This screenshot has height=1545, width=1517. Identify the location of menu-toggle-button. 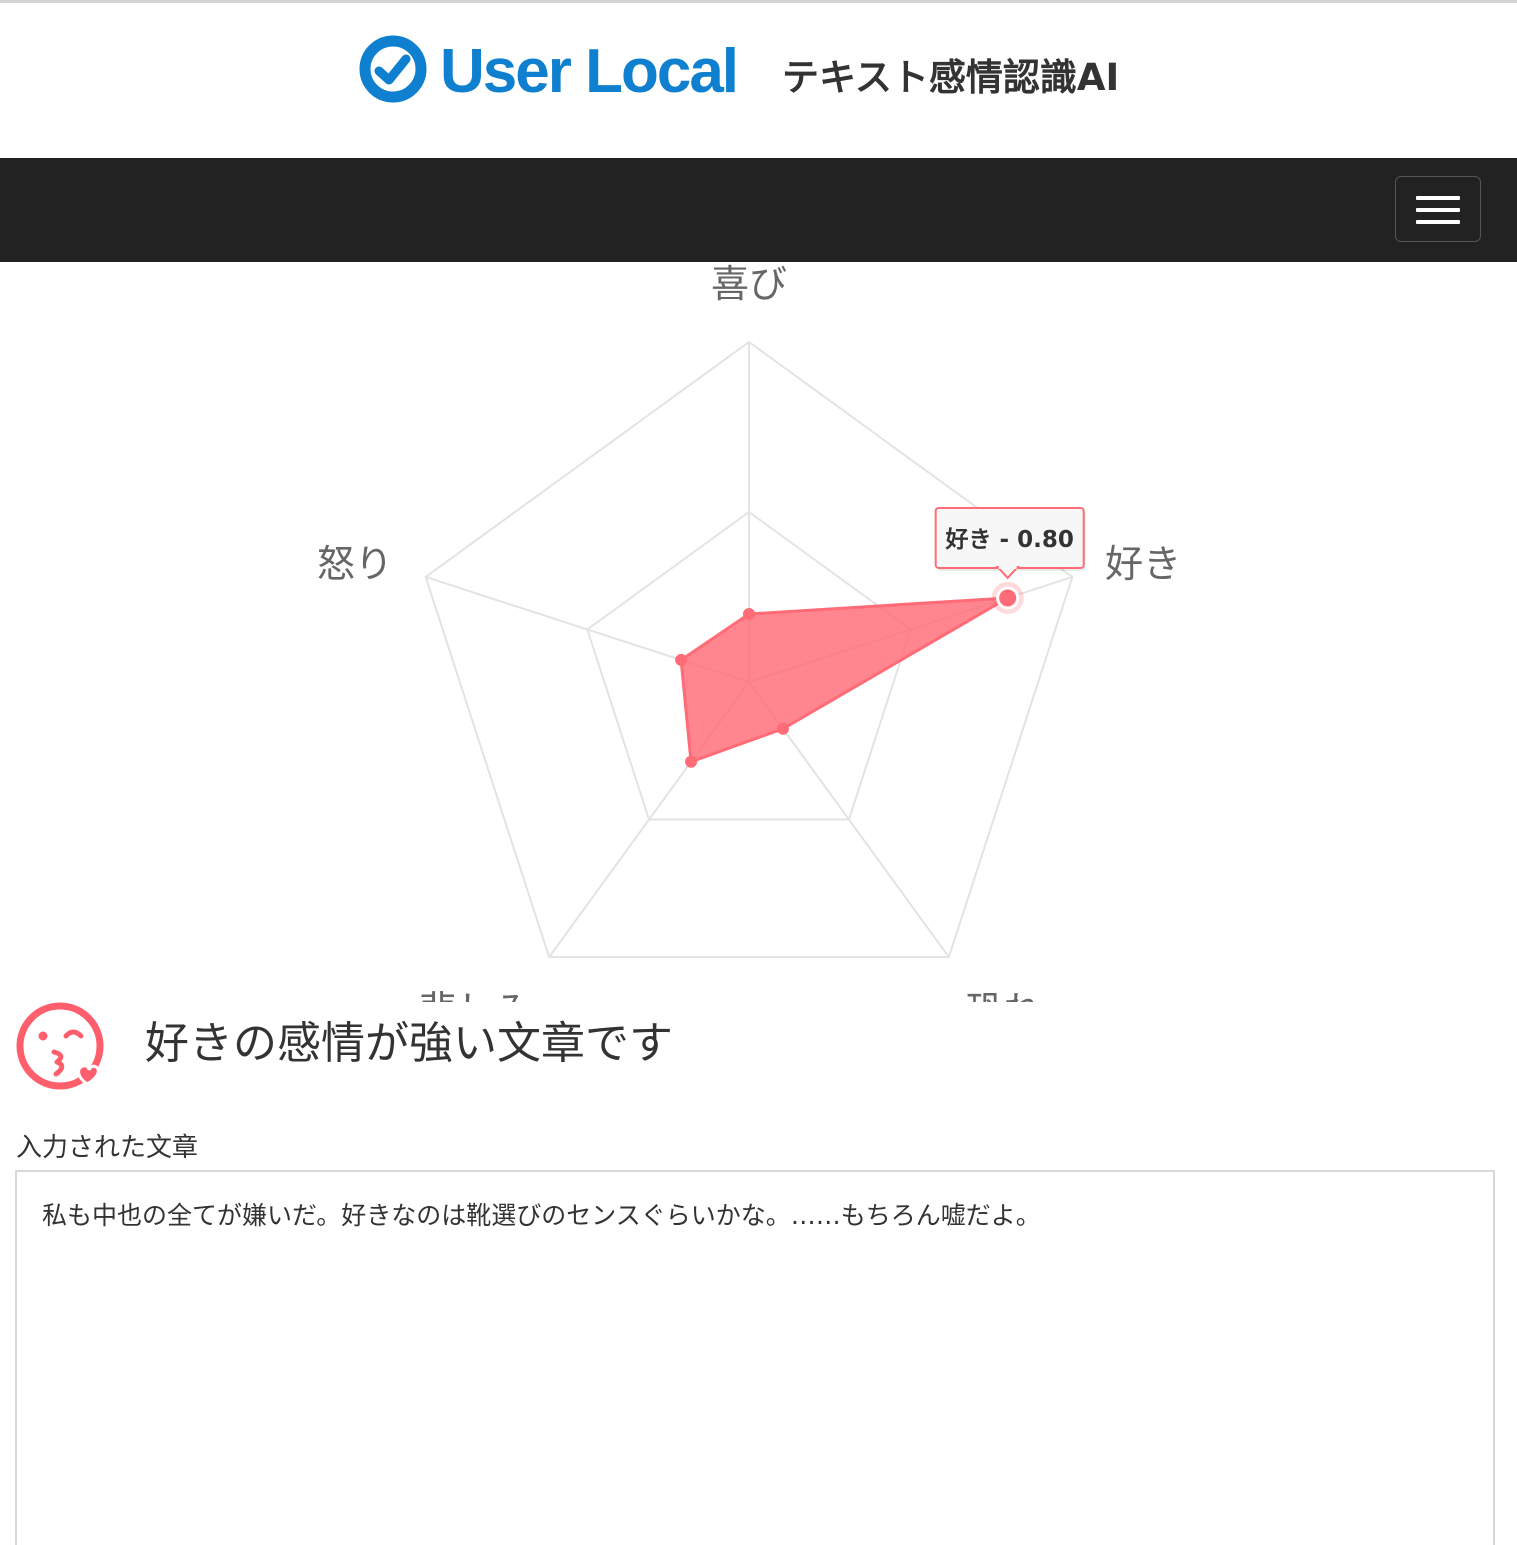
(1438, 209).